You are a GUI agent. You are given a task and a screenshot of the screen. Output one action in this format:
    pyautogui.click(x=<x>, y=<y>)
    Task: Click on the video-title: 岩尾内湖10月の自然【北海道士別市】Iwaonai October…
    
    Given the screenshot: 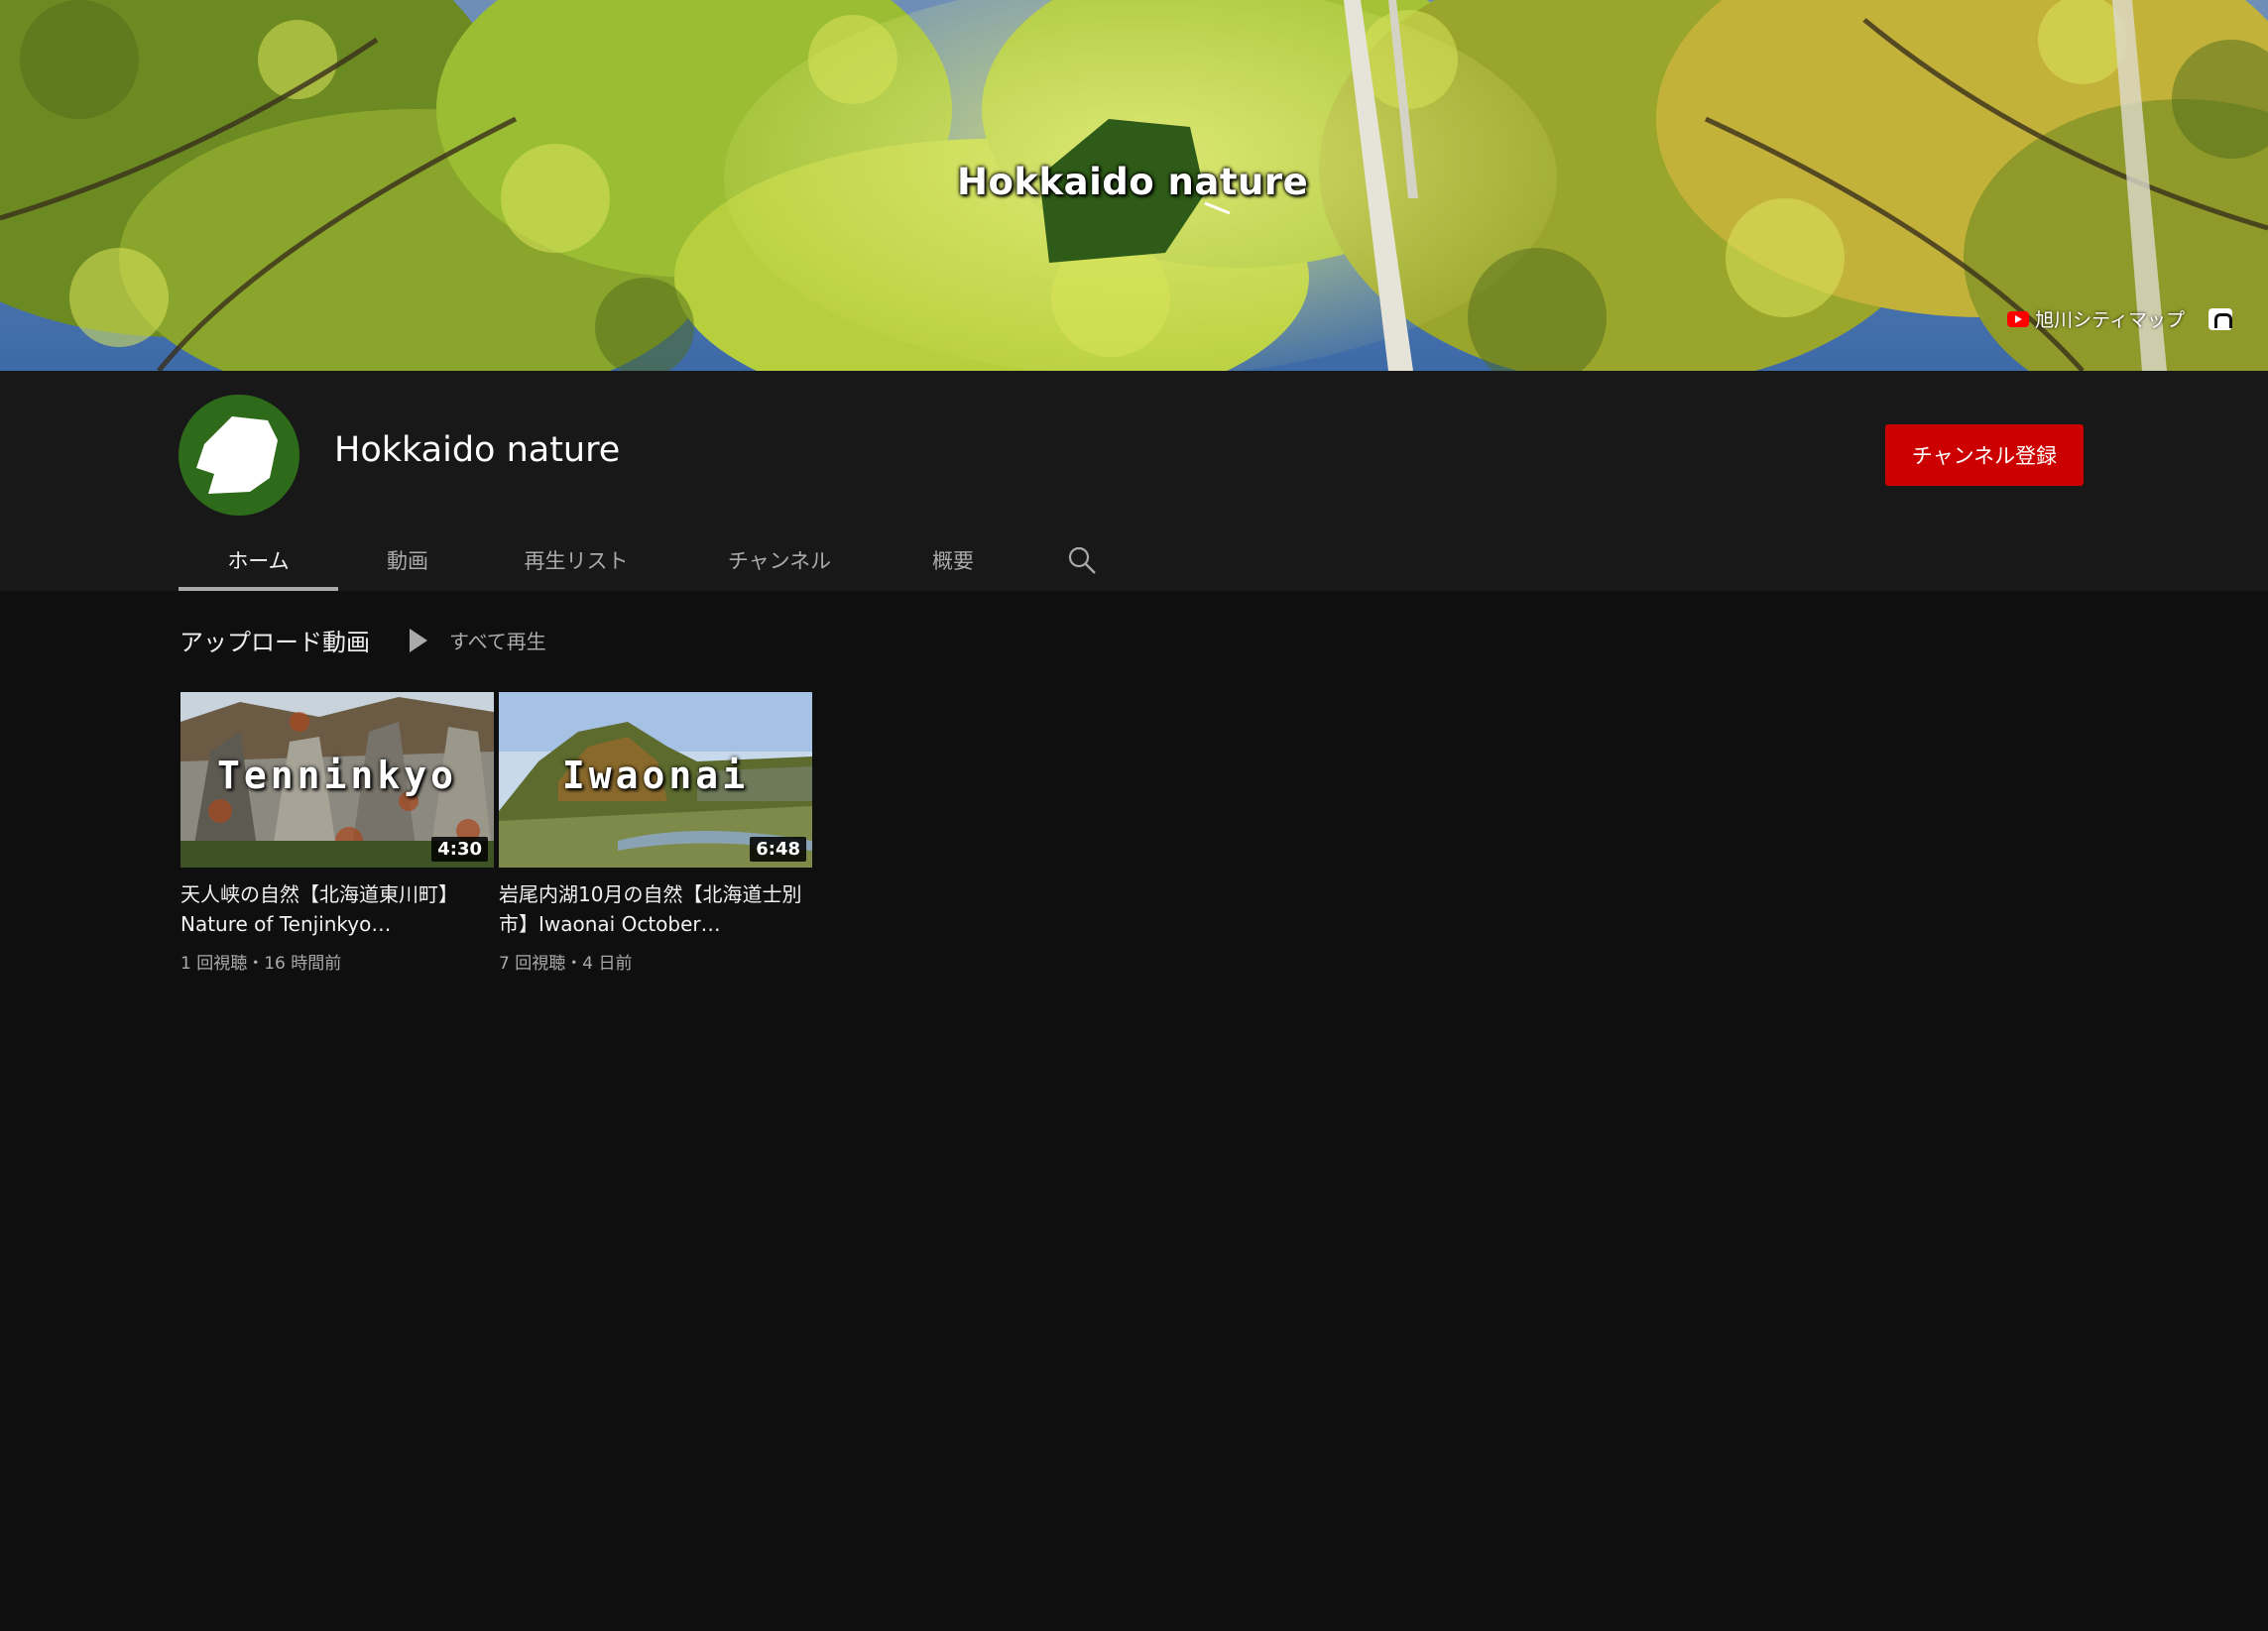 What is the action you would take?
    pyautogui.click(x=655, y=909)
    